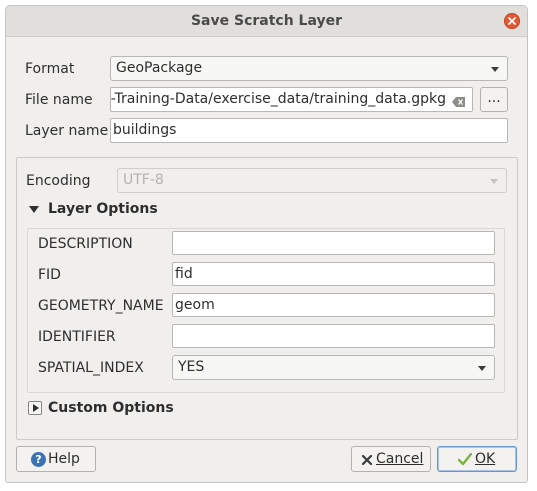 Image resolution: width=537 pixels, height=491 pixels. Describe the element at coordinates (333, 274) in the screenshot. I see `fid-field: fid` at that location.